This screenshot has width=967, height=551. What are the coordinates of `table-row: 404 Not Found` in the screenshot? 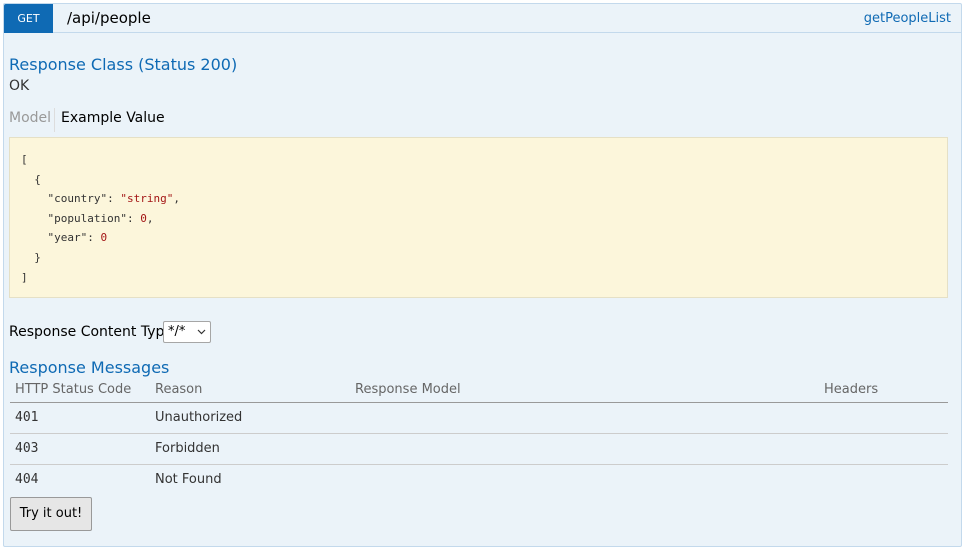 It's located at (479, 479).